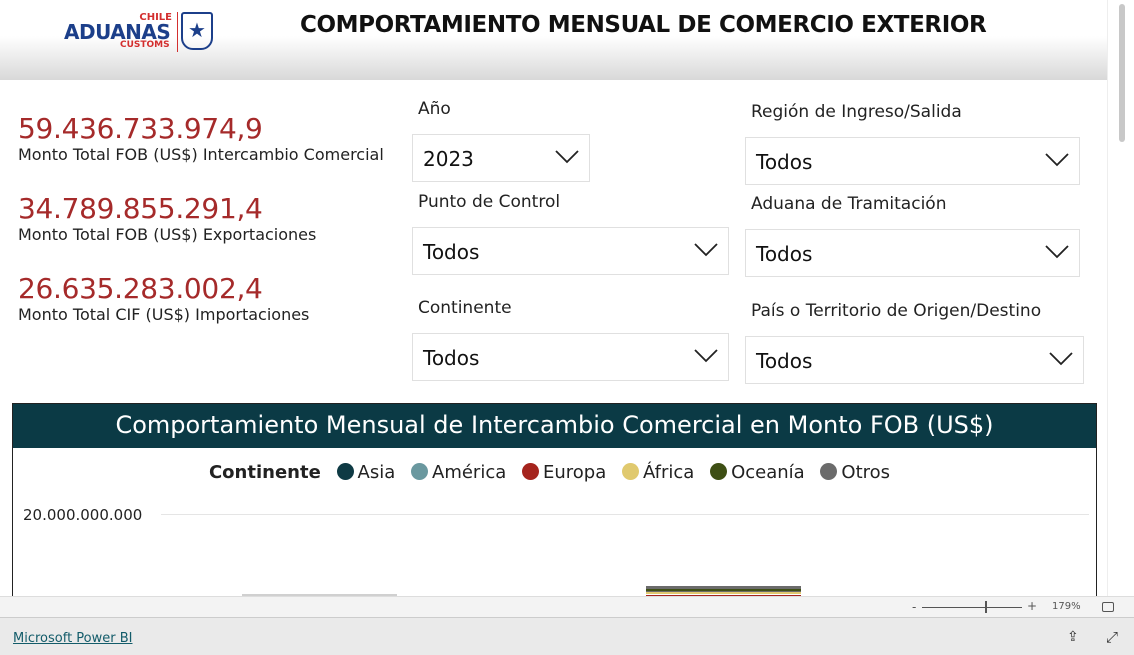 The height and width of the screenshot is (655, 1134). I want to click on dropdown-value: 2023, so click(448, 159).